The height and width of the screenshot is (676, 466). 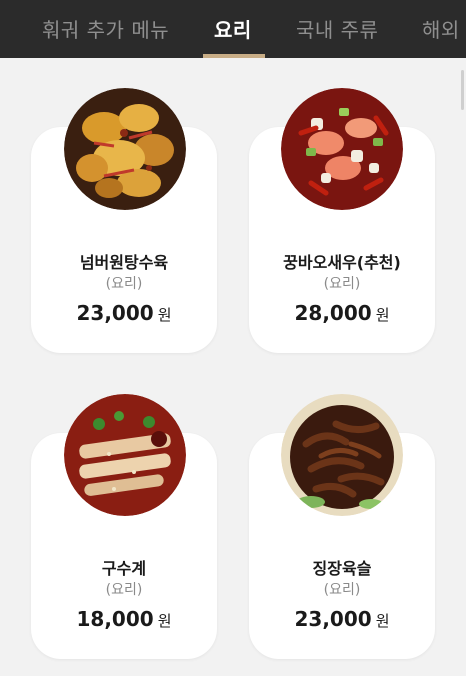 I want to click on shredded-pork-image, so click(x=342, y=455).